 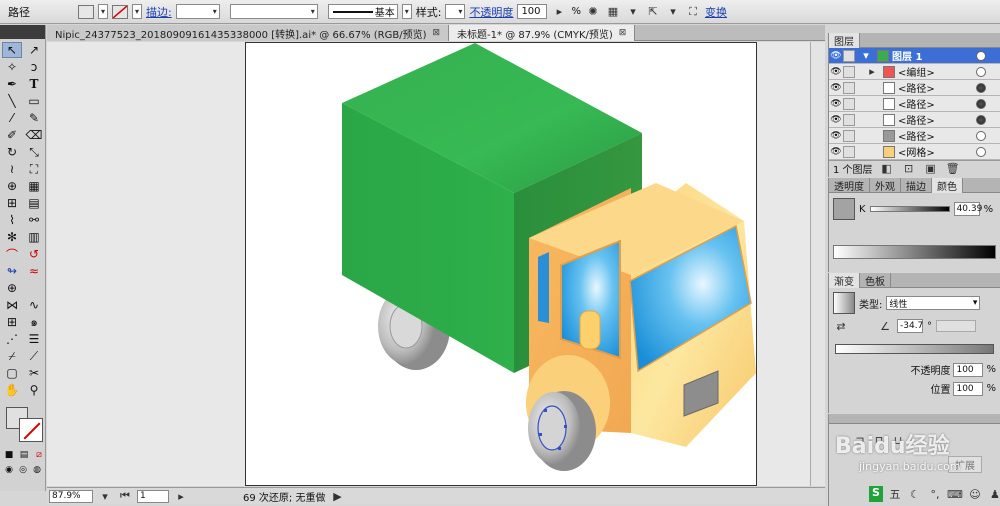 I want to click on fill-dropdown: ▾, so click(x=103, y=11).